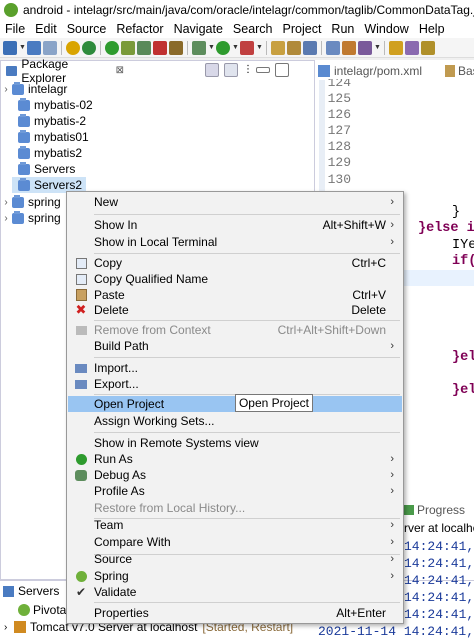 The height and width of the screenshot is (640, 474). What do you see at coordinates (463, 261) in the screenshot?
I see `code-line: if(` at bounding box center [463, 261].